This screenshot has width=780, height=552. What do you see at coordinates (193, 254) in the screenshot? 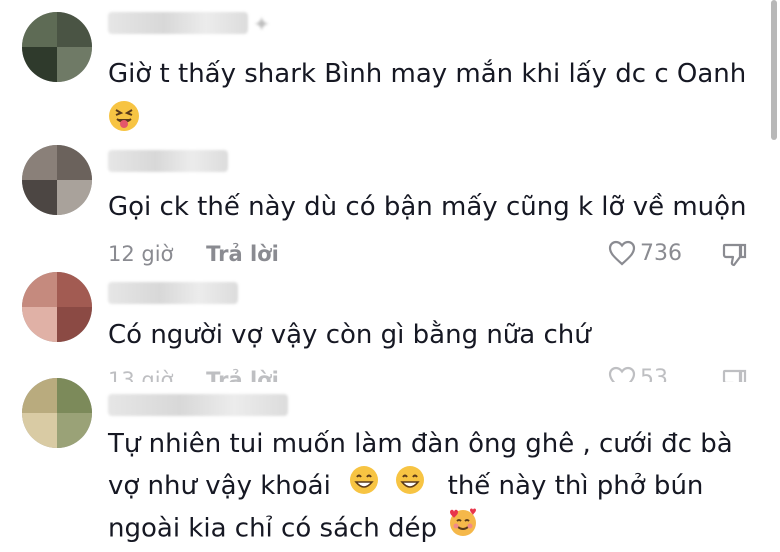
I see `comment-meta: 12 giờ Trả lời` at bounding box center [193, 254].